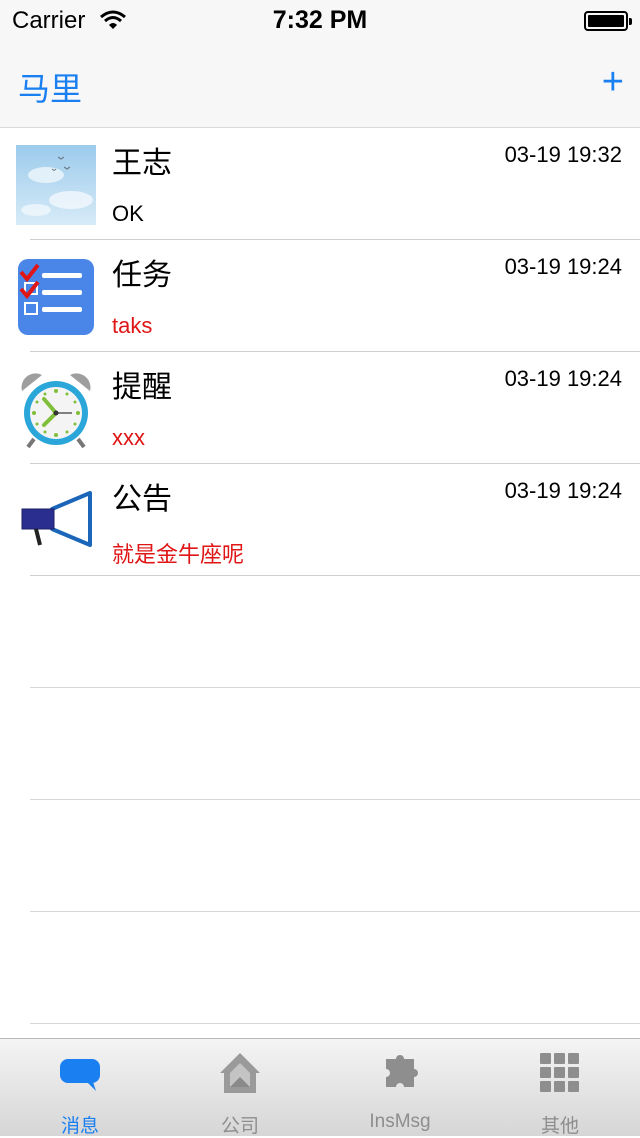 The height and width of the screenshot is (1138, 640). I want to click on sky-photo-avatar, so click(56, 185).